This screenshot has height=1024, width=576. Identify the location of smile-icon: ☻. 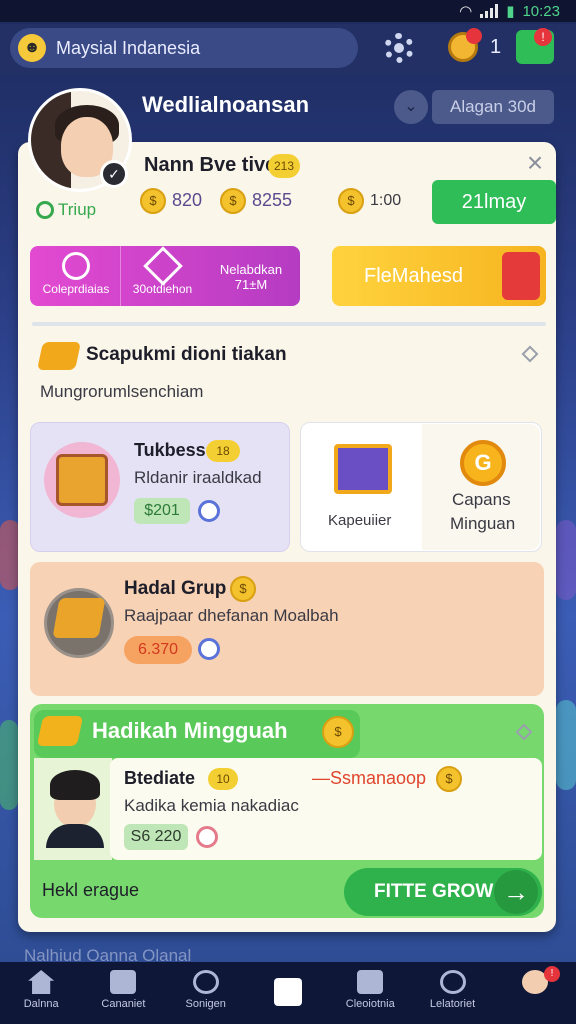
(32, 48).